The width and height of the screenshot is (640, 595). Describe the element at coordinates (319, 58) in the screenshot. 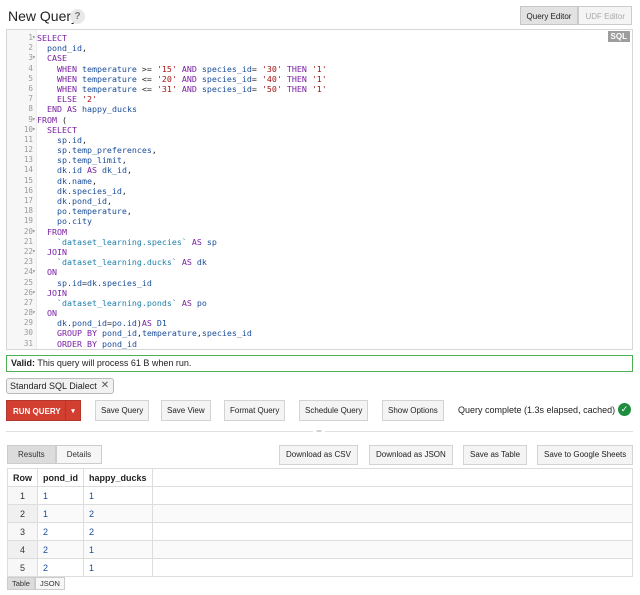

I see `code-line: 3 ▾ CASE` at that location.